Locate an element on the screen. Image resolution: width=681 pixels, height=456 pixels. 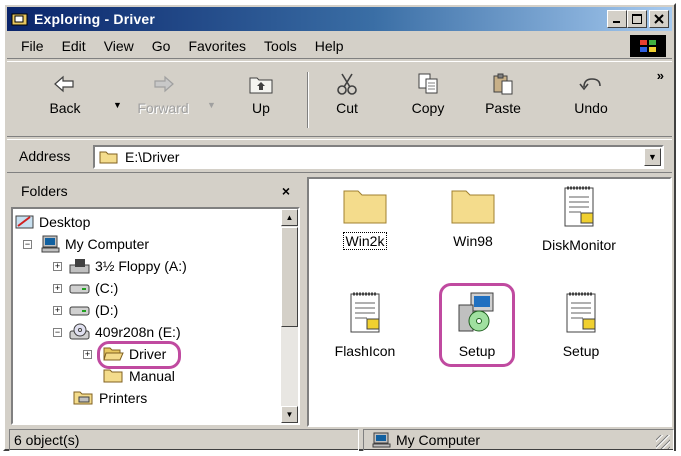
file-item-setup-installer: Setup is located at coordinates (477, 325).